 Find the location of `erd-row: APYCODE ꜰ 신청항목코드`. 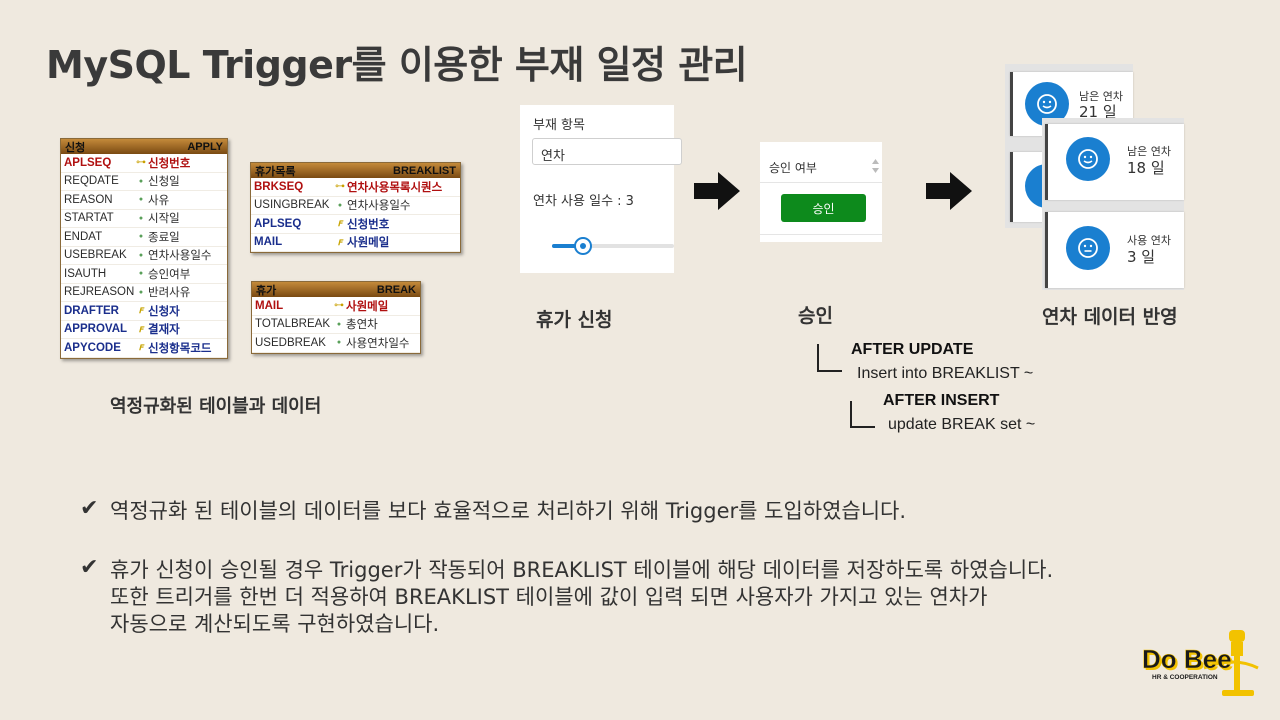

erd-row: APYCODE ꜰ 신청항목코드 is located at coordinates (144, 348).